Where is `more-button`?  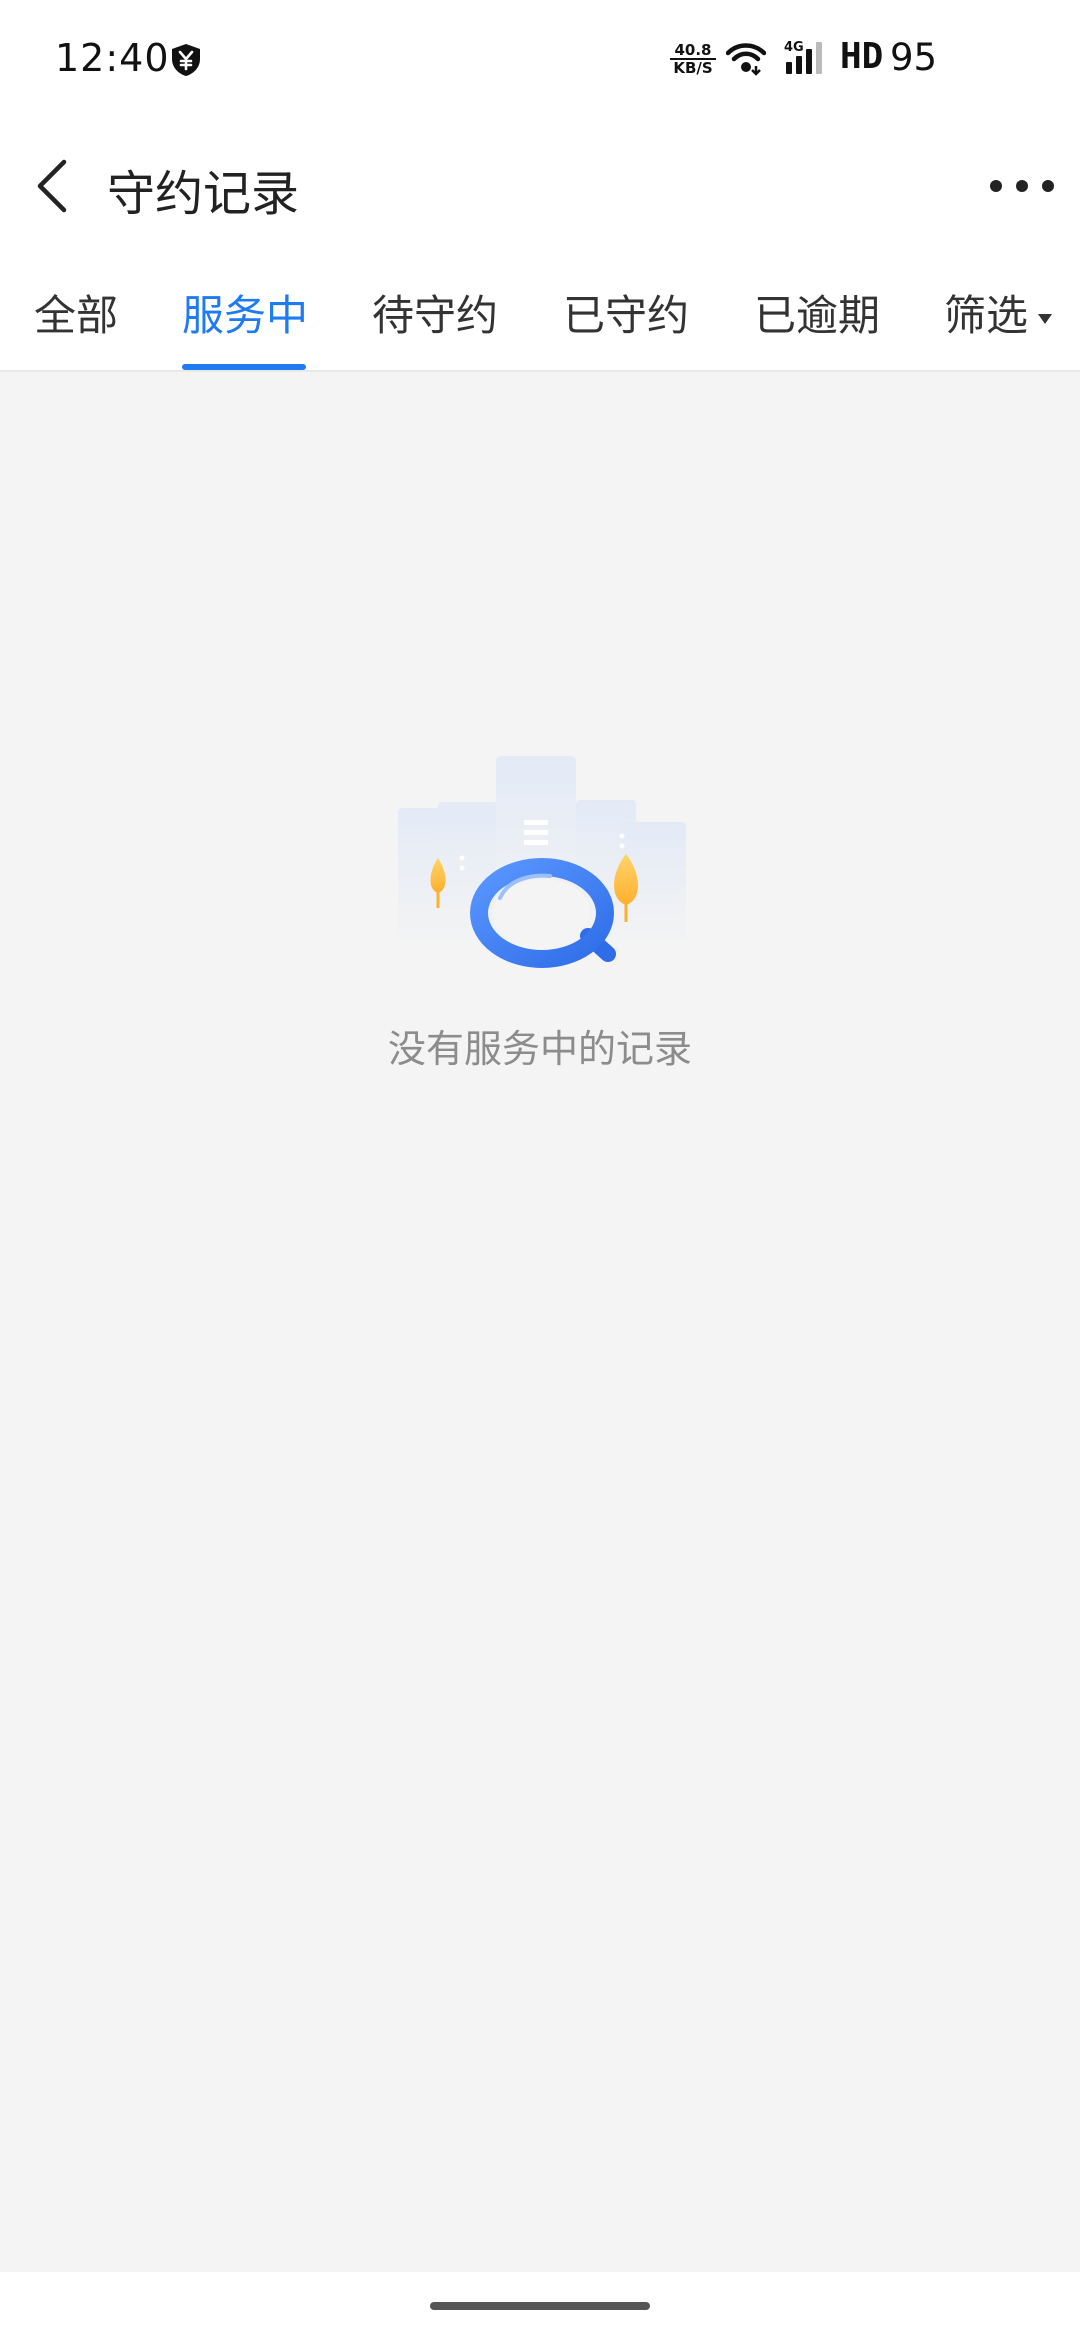
more-button is located at coordinates (1022, 186).